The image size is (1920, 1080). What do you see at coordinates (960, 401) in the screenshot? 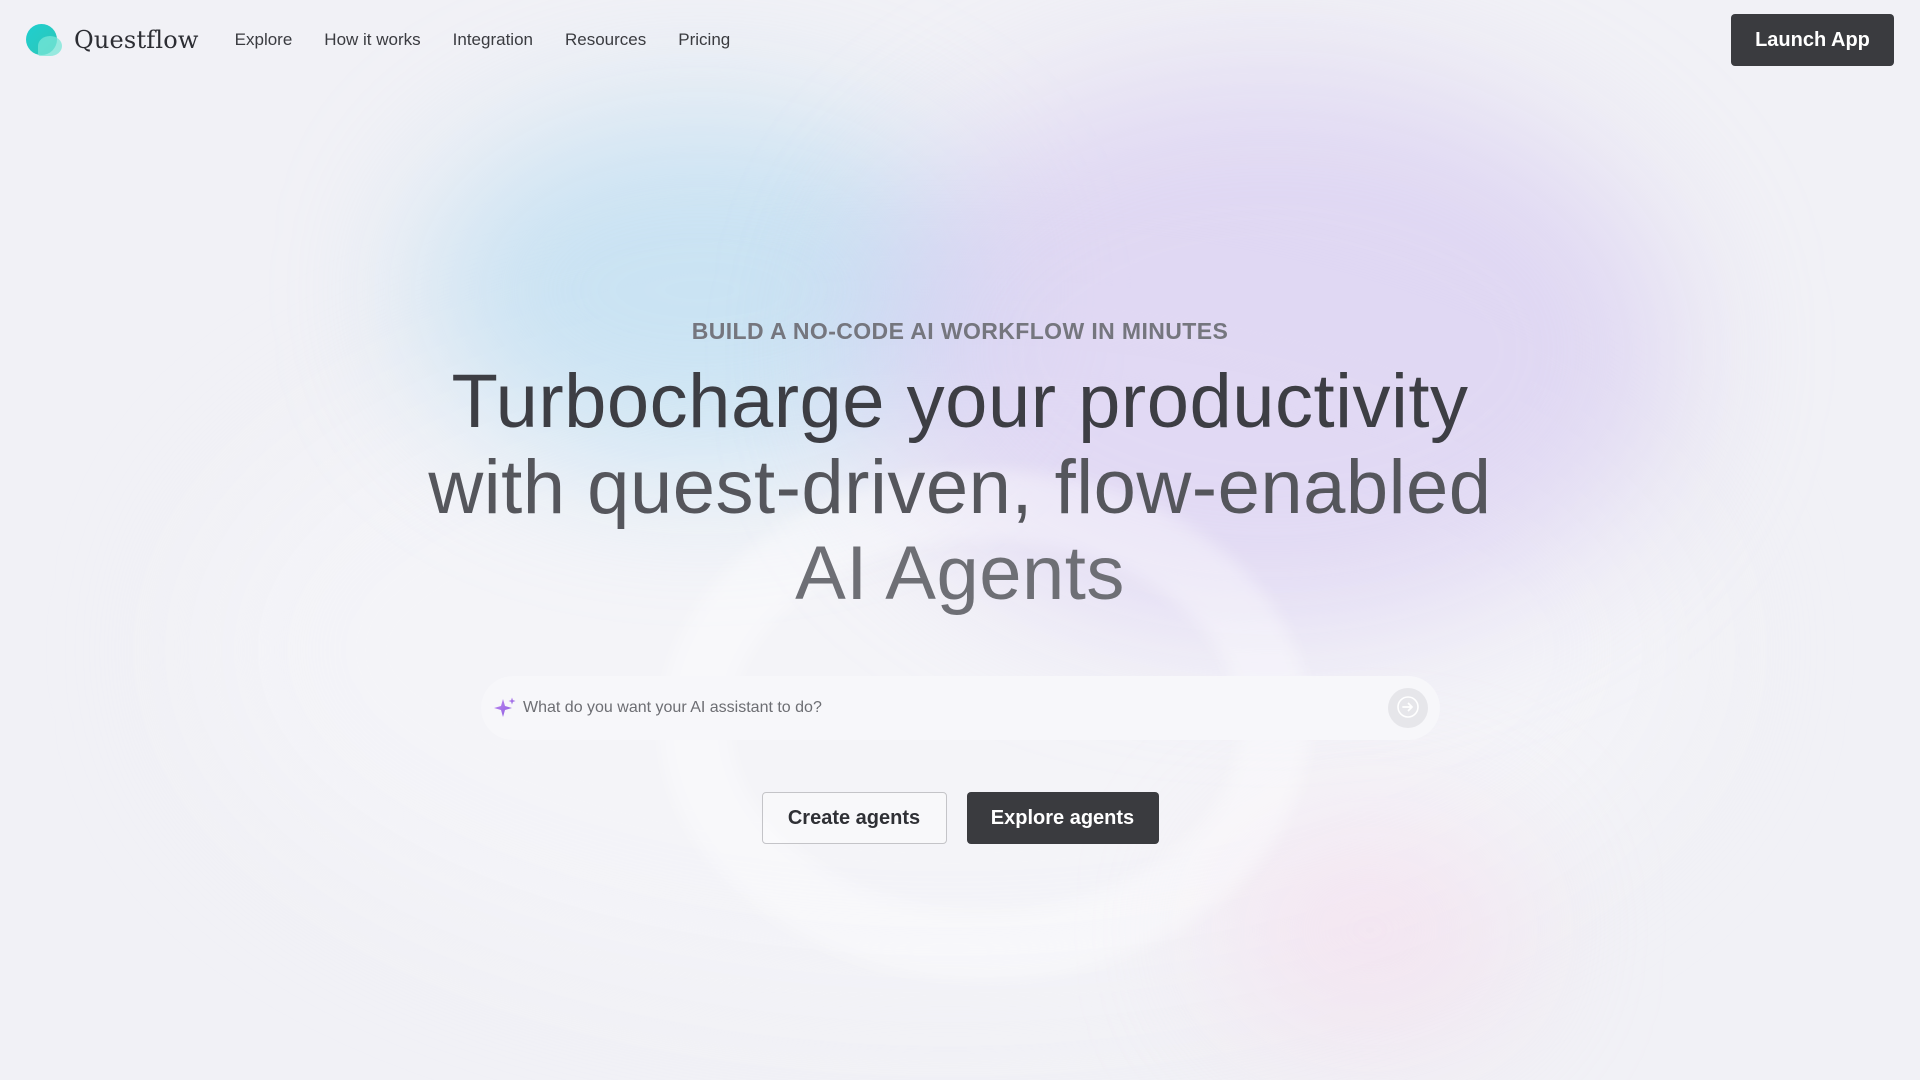
I see `headline-line-1: Turbocharge your productivity` at bounding box center [960, 401].